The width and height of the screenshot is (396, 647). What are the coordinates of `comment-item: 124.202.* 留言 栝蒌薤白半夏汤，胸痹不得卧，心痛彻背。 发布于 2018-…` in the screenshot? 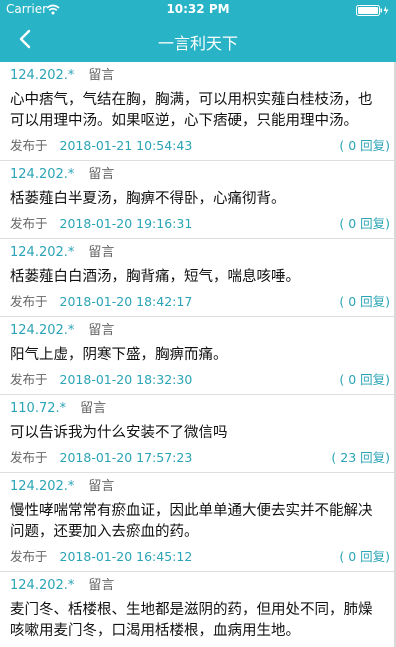 It's located at (197, 200).